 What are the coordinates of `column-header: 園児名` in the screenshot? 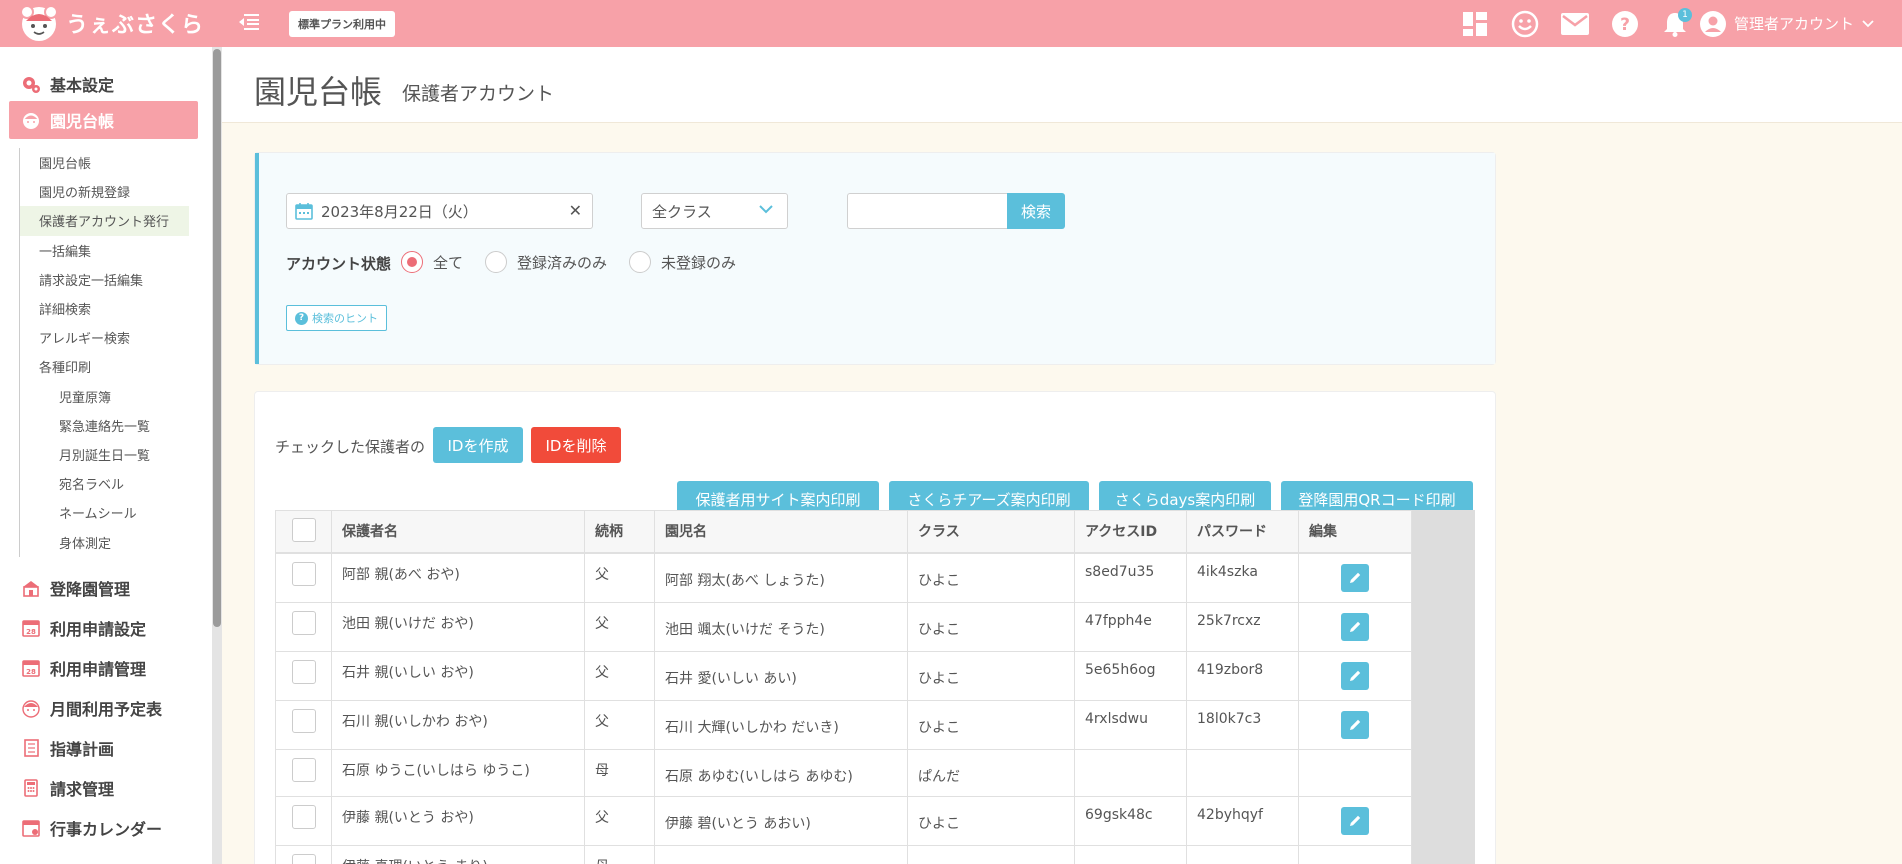 It's located at (781, 532).